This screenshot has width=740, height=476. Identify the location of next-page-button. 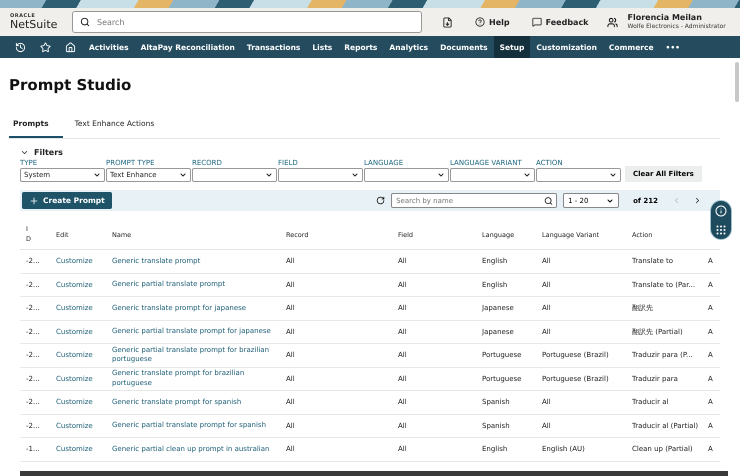
(697, 200).